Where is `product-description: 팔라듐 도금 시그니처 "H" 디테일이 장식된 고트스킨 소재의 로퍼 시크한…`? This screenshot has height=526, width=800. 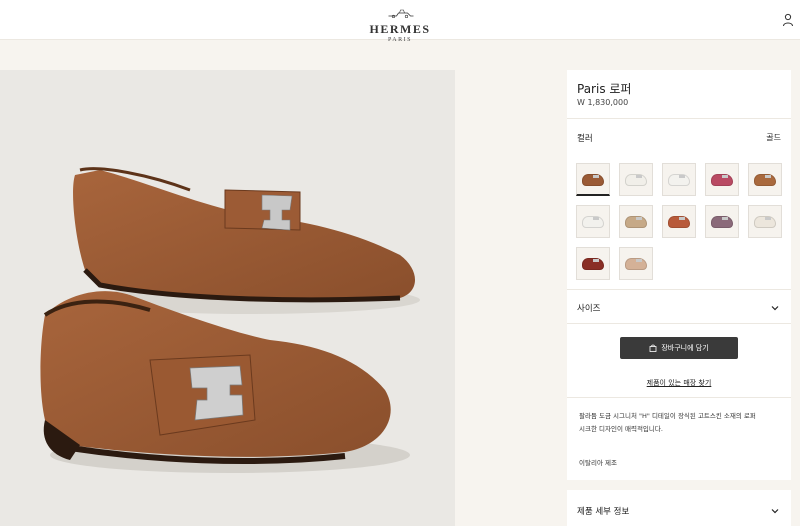
product-description: 팔라듐 도금 시그니처 "H" 디테일이 장식된 고트스킨 소재의 로퍼 시크한… is located at coordinates (679, 423).